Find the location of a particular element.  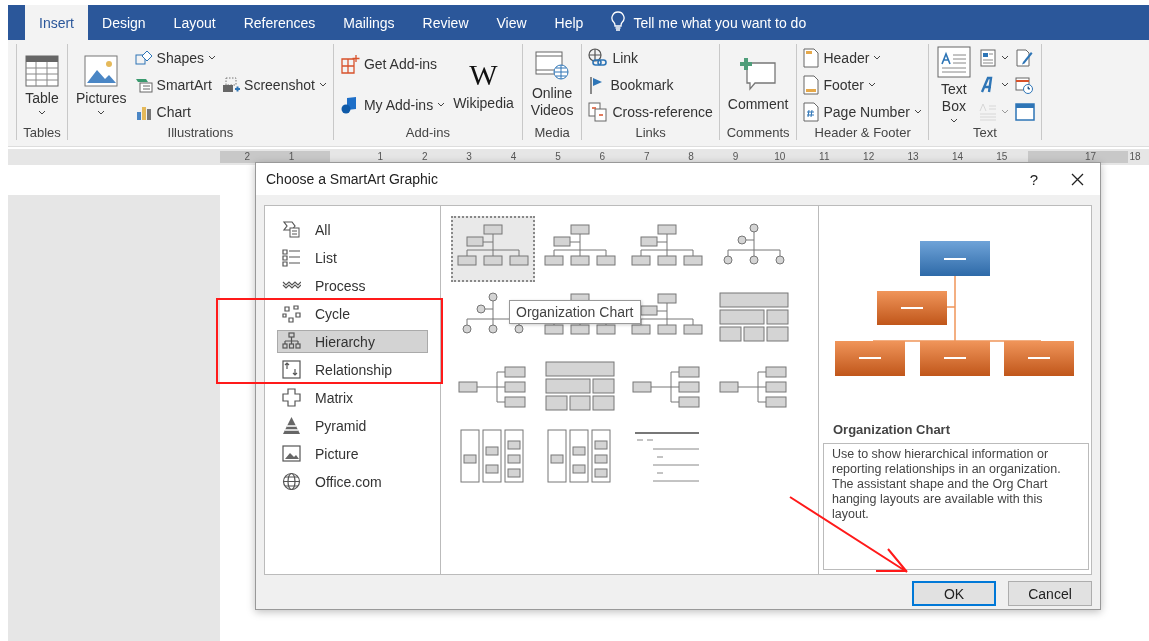

layout-description: Use to show hierarchical information or reporting relationships in an organization. The assistant shape and the Org Chart hanging layouts are available with this layout. is located at coordinates (956, 506).